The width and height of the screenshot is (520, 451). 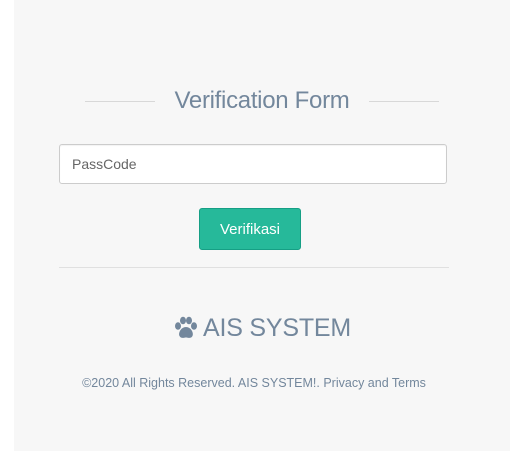 I want to click on form-title: Verification Form, so click(x=262, y=100).